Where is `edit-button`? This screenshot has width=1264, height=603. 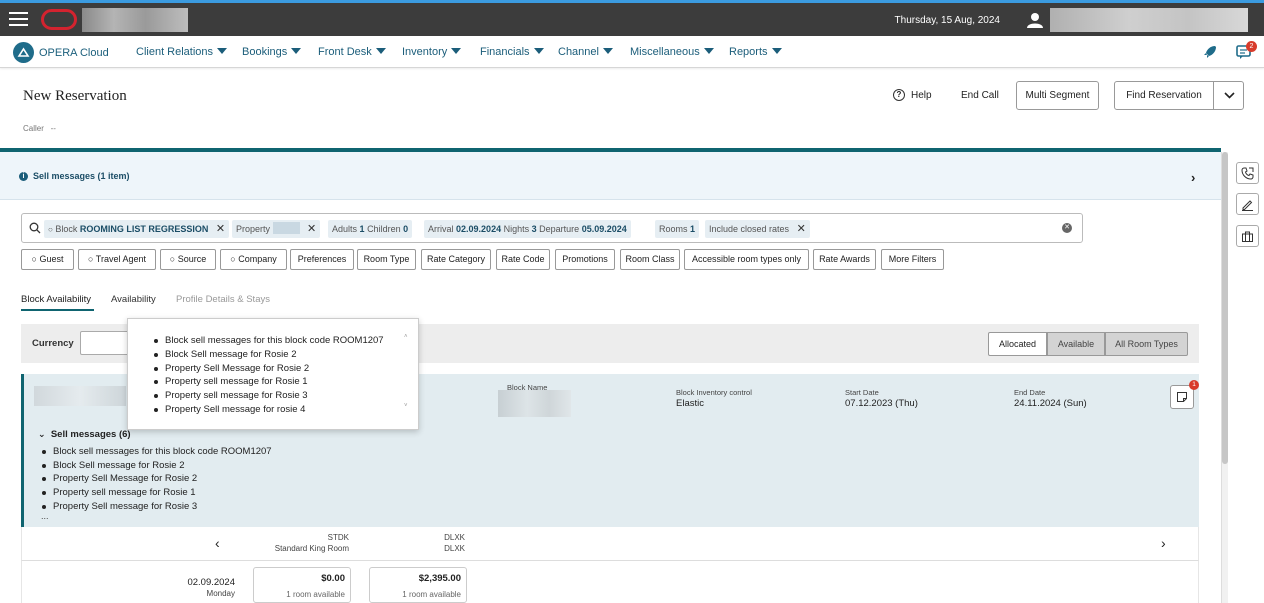 edit-button is located at coordinates (1247, 204).